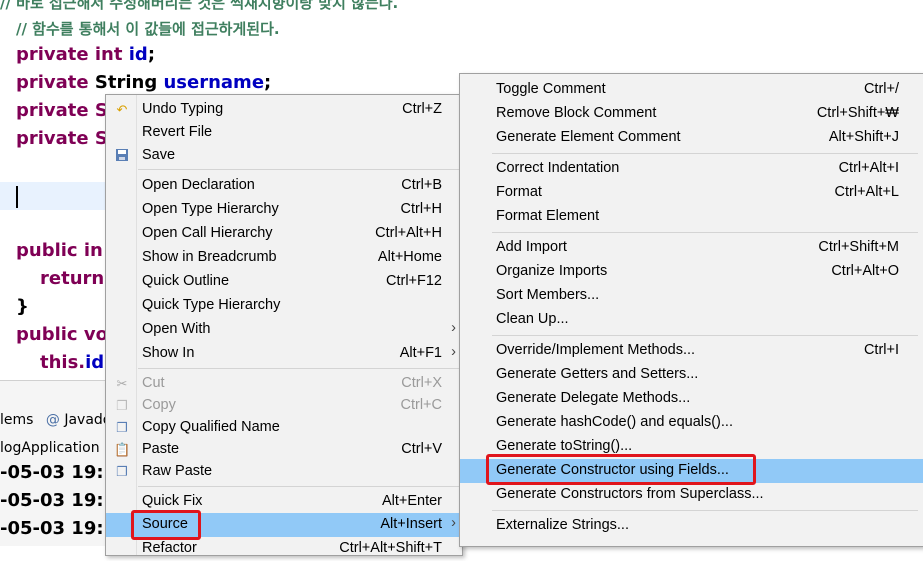  I want to click on console-app-name: logApplication, so click(50, 448).